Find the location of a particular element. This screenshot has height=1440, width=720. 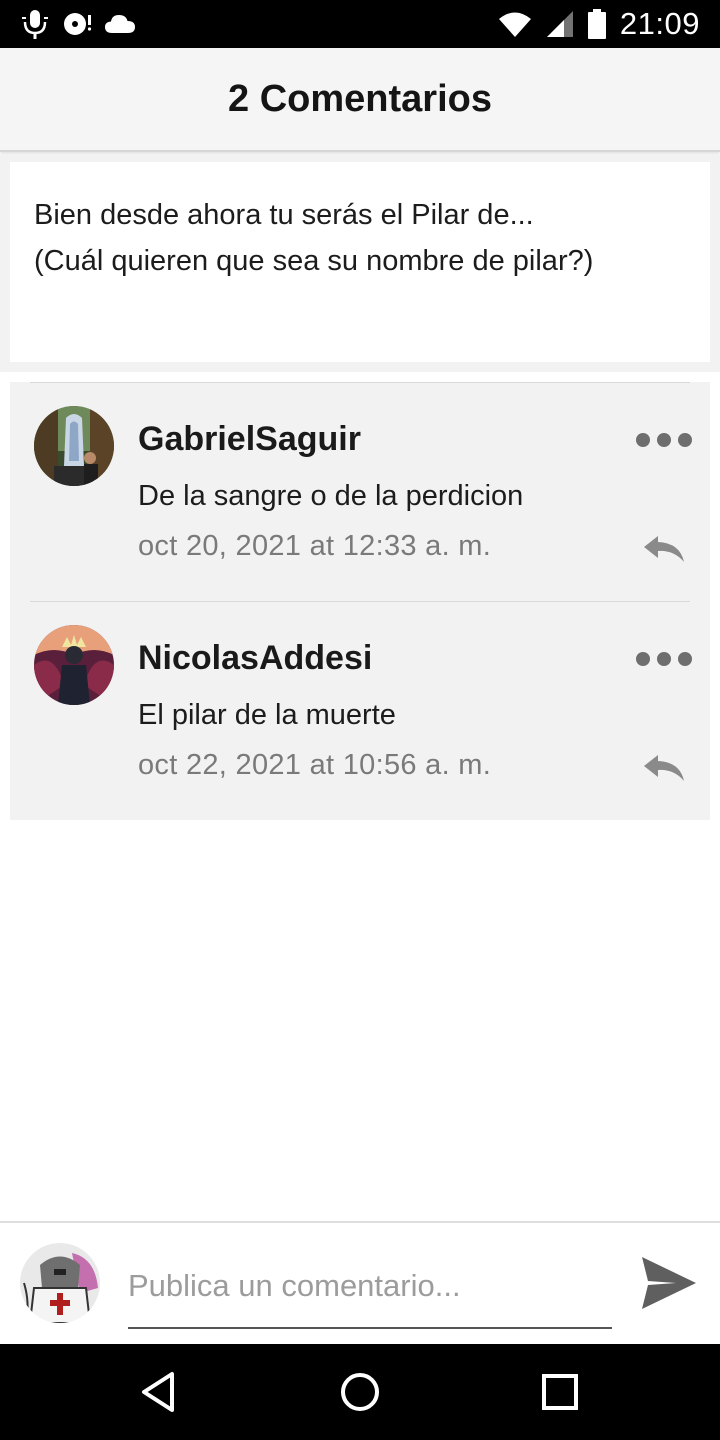

comment-author: GabrielSaguir is located at coordinates (249, 439).